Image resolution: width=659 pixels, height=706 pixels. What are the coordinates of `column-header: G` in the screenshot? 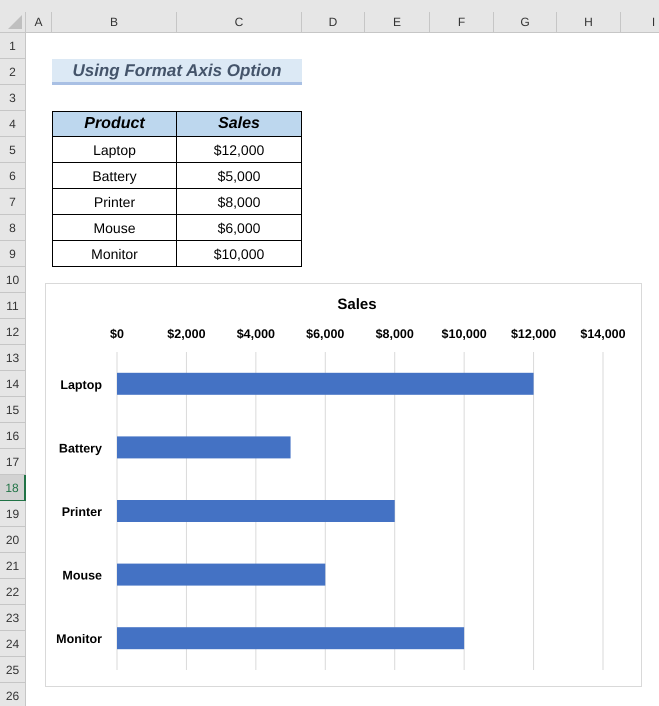 It's located at (525, 22).